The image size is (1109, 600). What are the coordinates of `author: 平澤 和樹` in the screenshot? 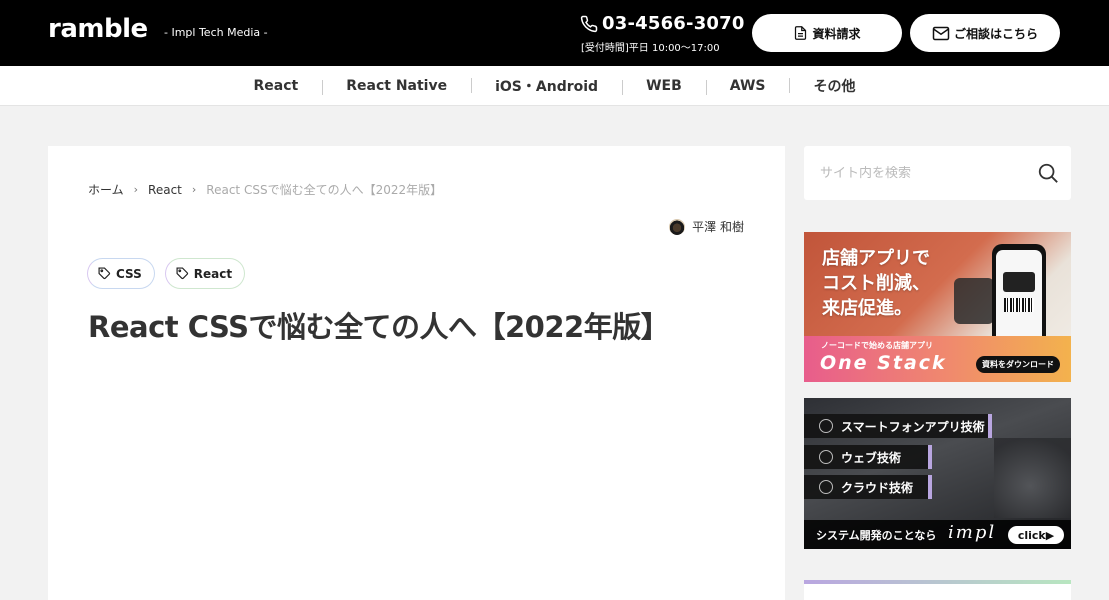 It's located at (706, 226).